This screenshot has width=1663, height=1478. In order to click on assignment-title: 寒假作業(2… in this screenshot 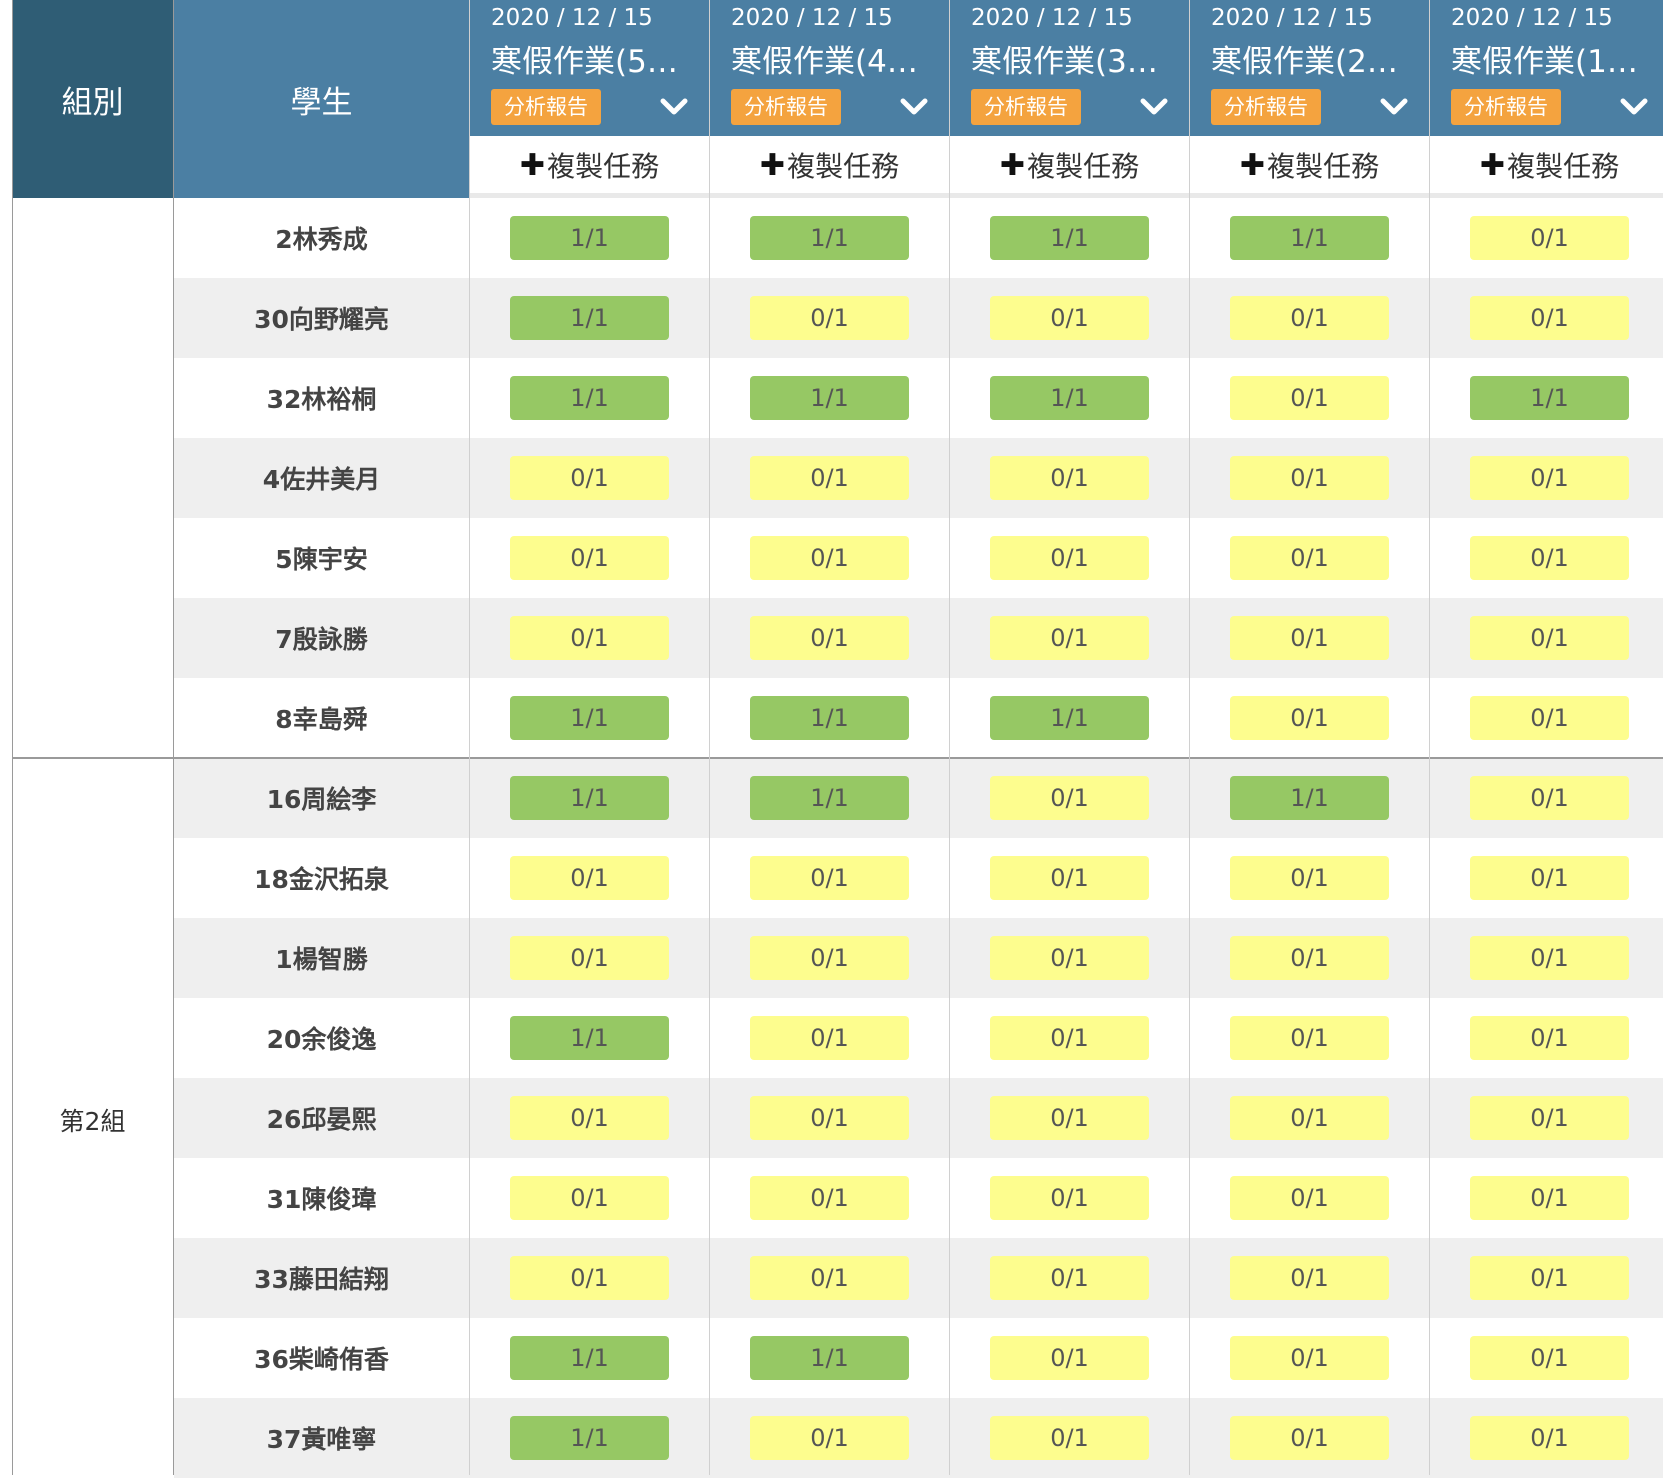, I will do `click(1310, 58)`.